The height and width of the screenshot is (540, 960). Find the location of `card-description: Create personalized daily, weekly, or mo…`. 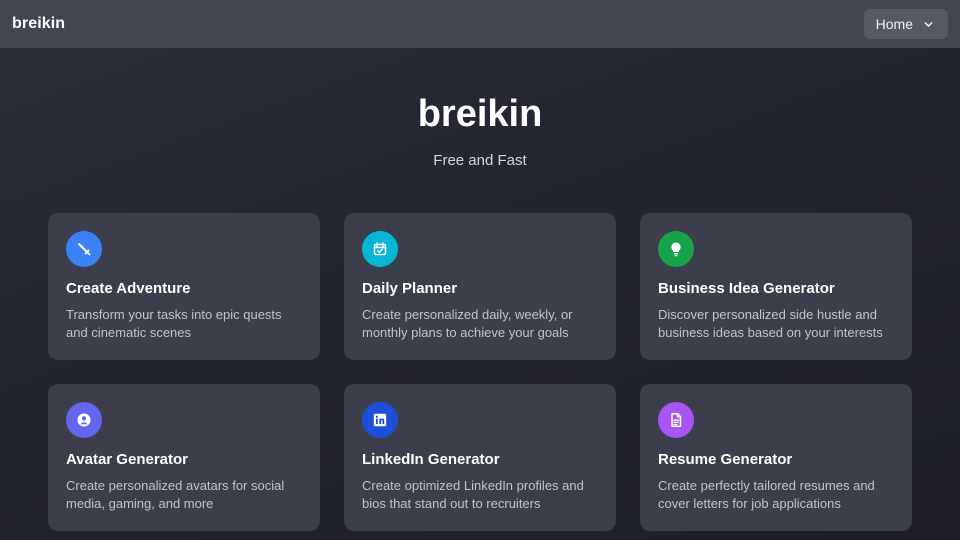

card-description: Create personalized daily, weekly, or mo… is located at coordinates (467, 323).